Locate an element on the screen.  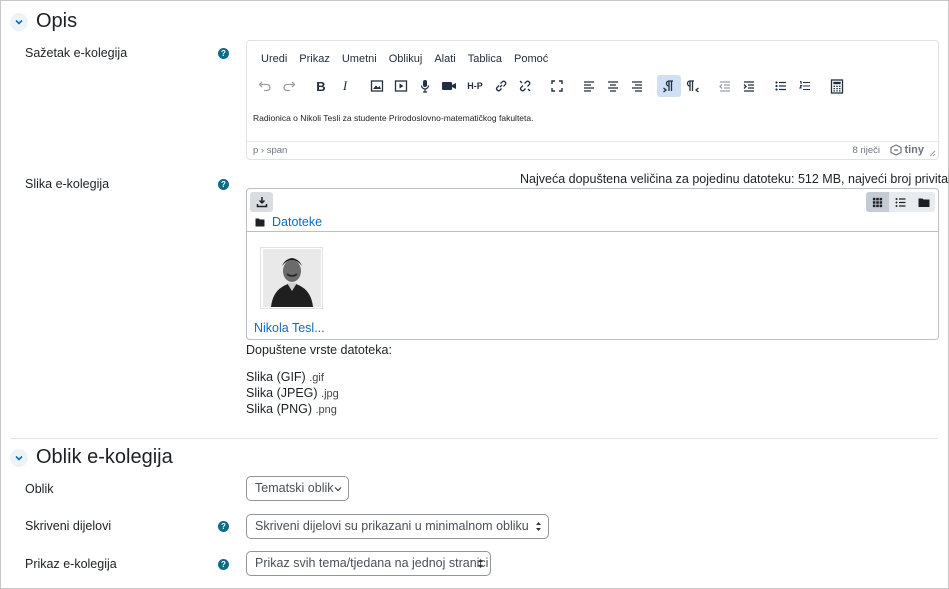
menu-view: Prikaz is located at coordinates (314, 59).